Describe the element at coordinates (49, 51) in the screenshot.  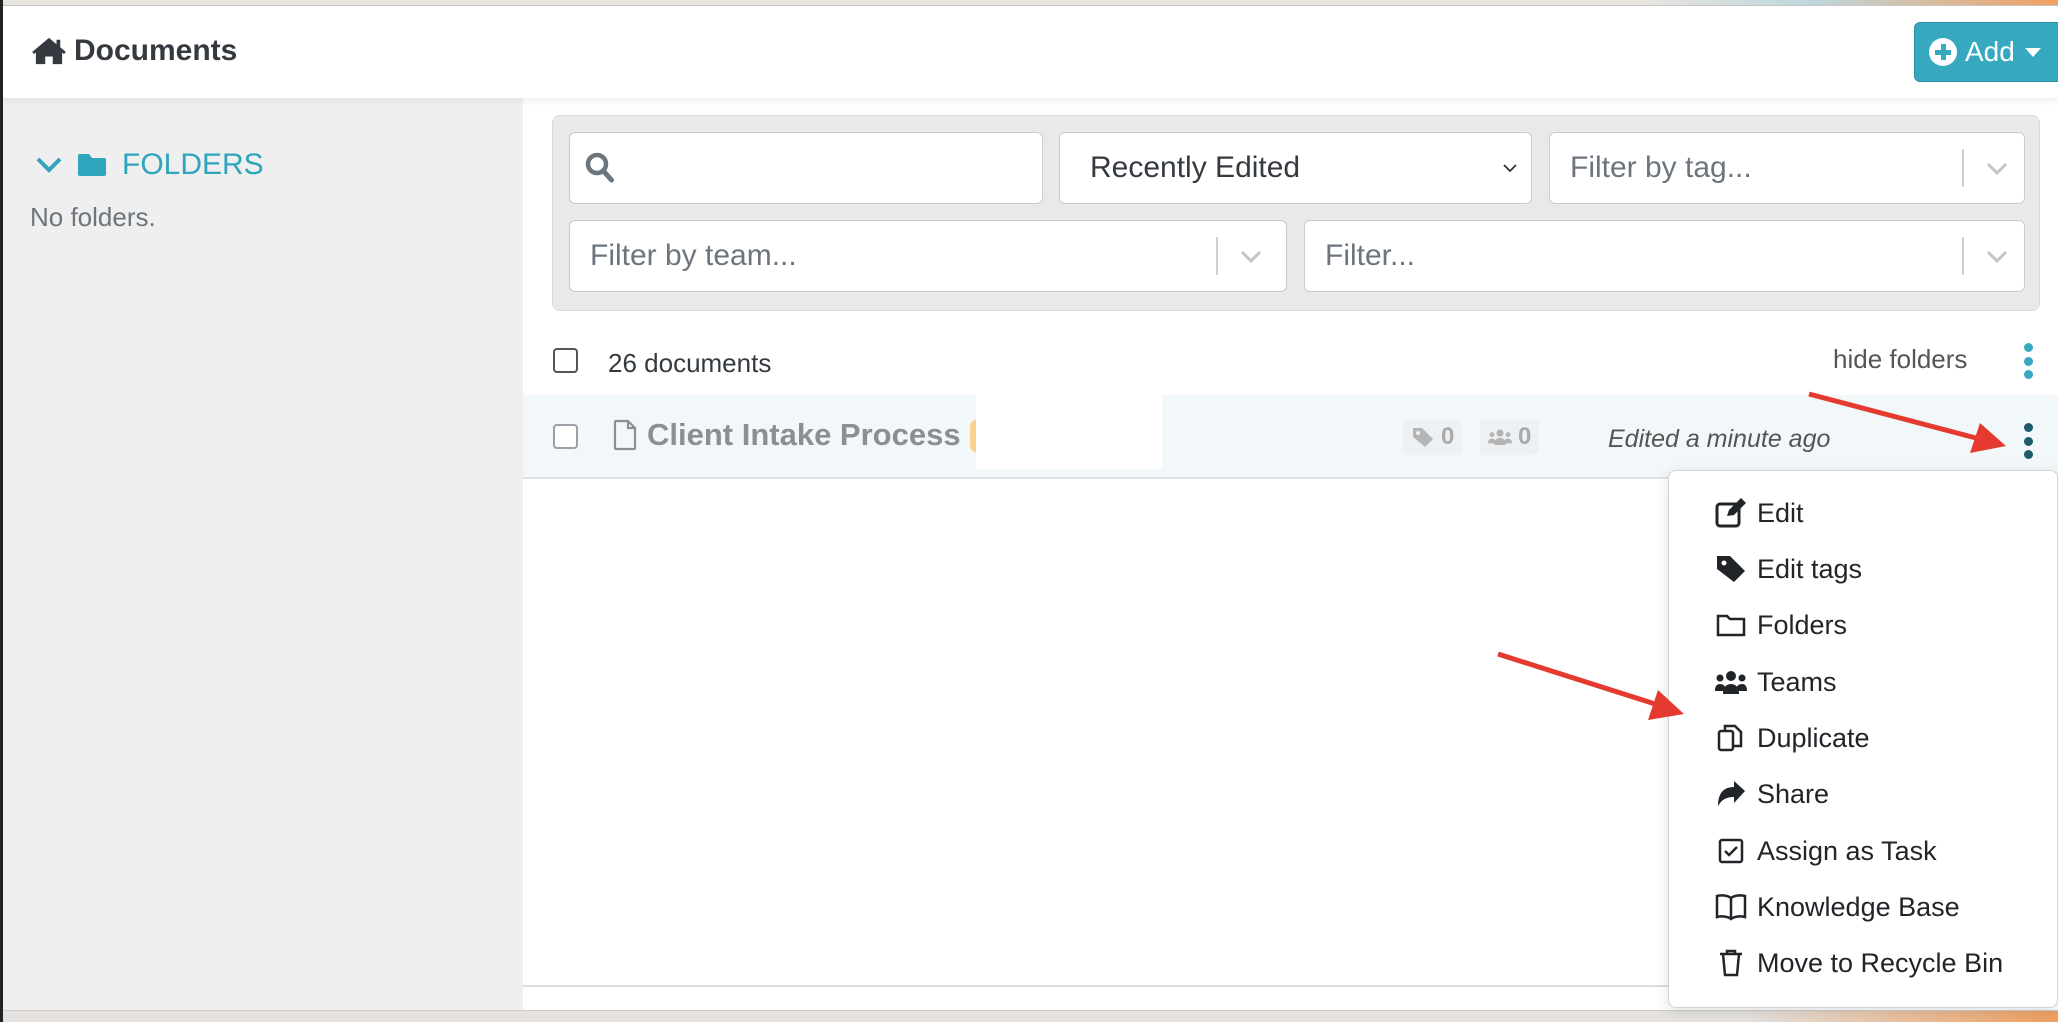
I see `home-icon` at that location.